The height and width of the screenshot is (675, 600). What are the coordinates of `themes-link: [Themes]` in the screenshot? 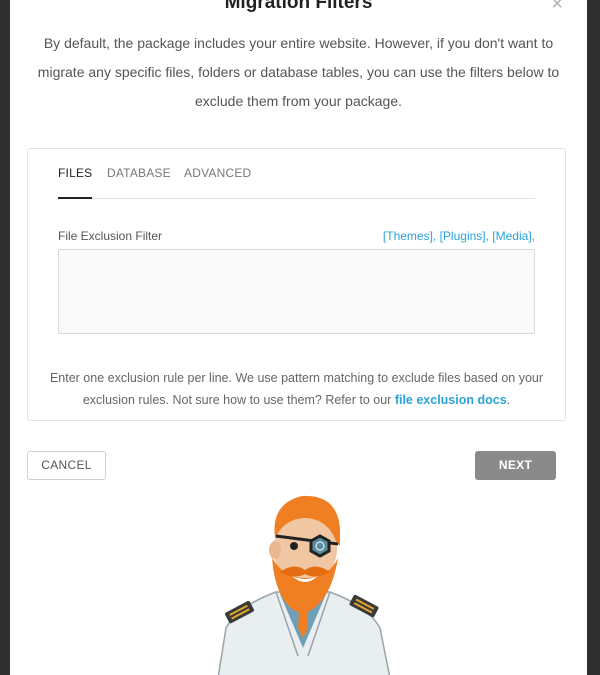 It's located at (408, 236).